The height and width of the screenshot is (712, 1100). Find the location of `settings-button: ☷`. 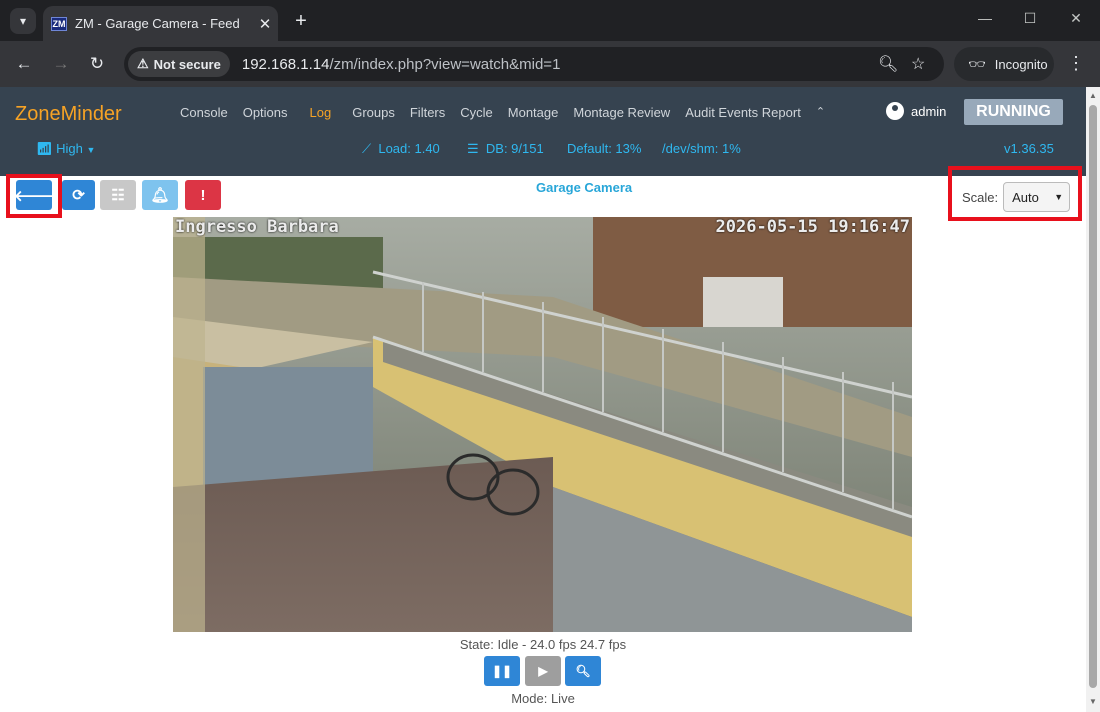

settings-button: ☷ is located at coordinates (118, 195).